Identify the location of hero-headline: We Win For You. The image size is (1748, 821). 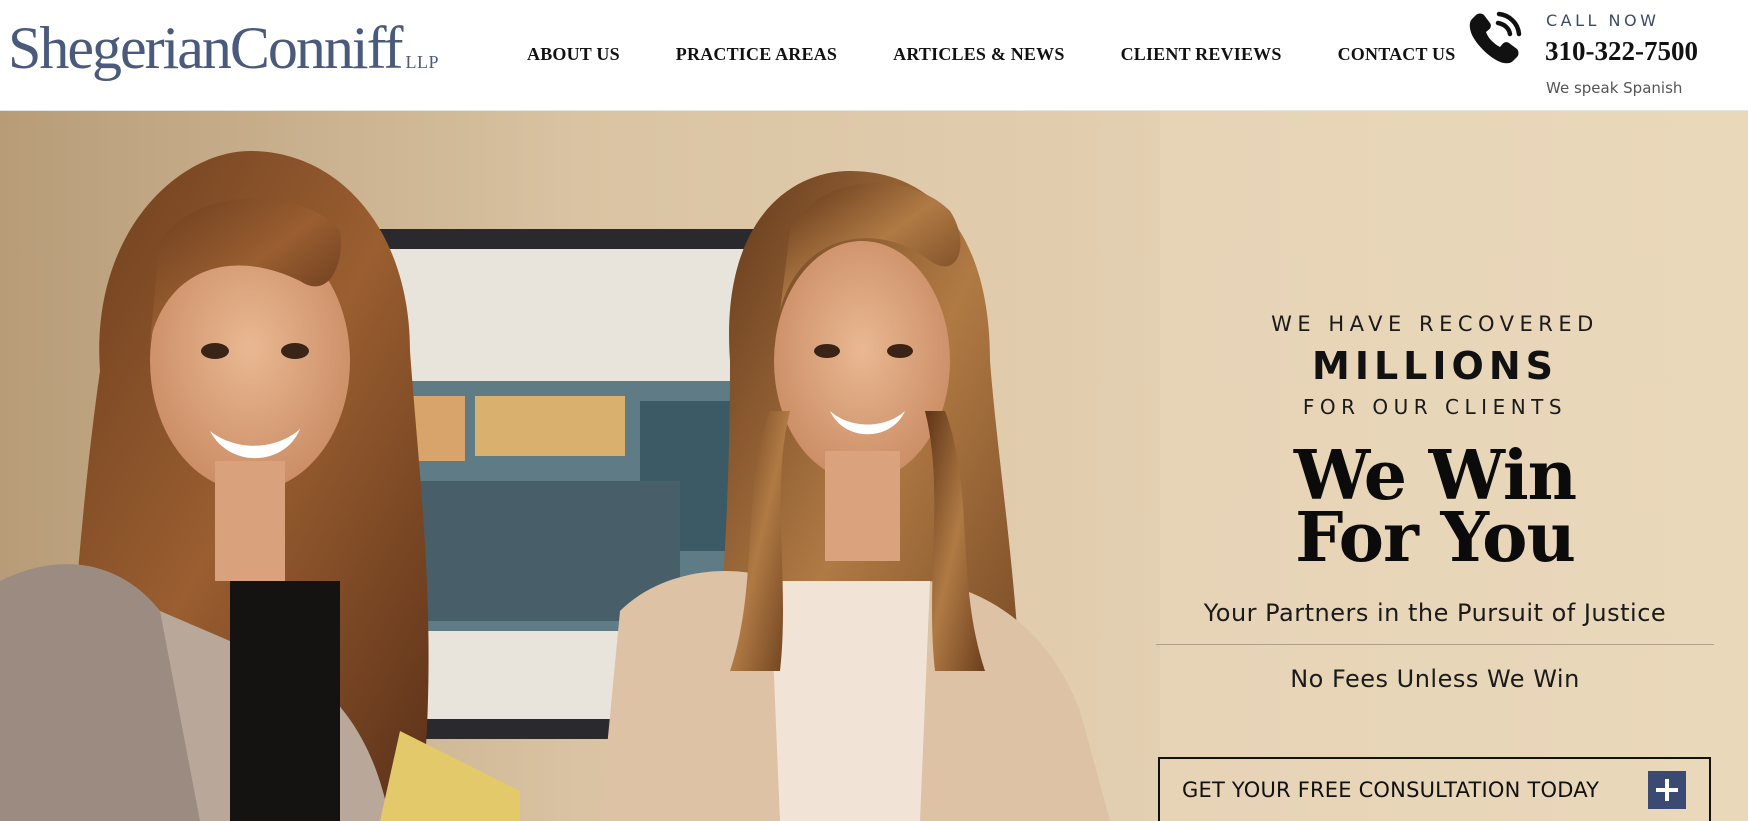
(1435, 507).